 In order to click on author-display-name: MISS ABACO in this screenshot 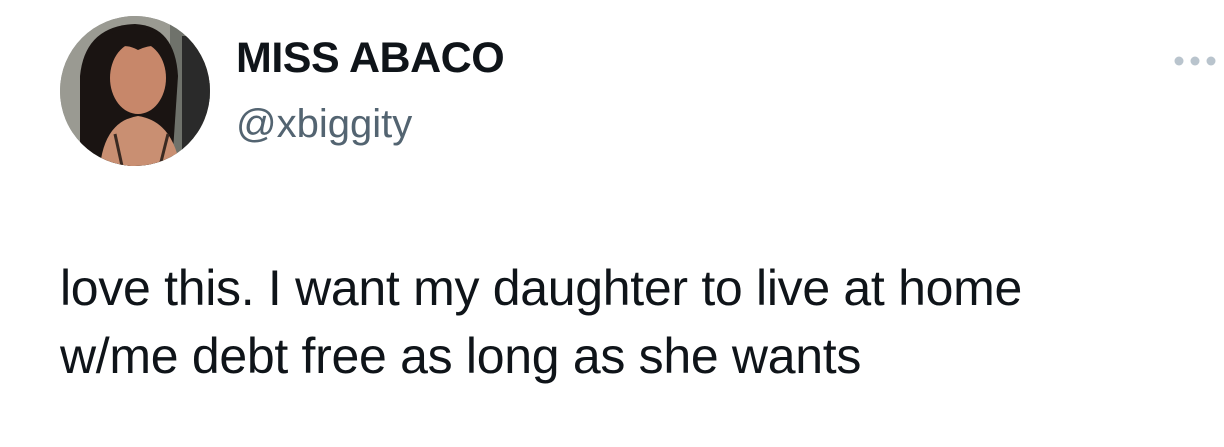, I will do `click(370, 58)`.